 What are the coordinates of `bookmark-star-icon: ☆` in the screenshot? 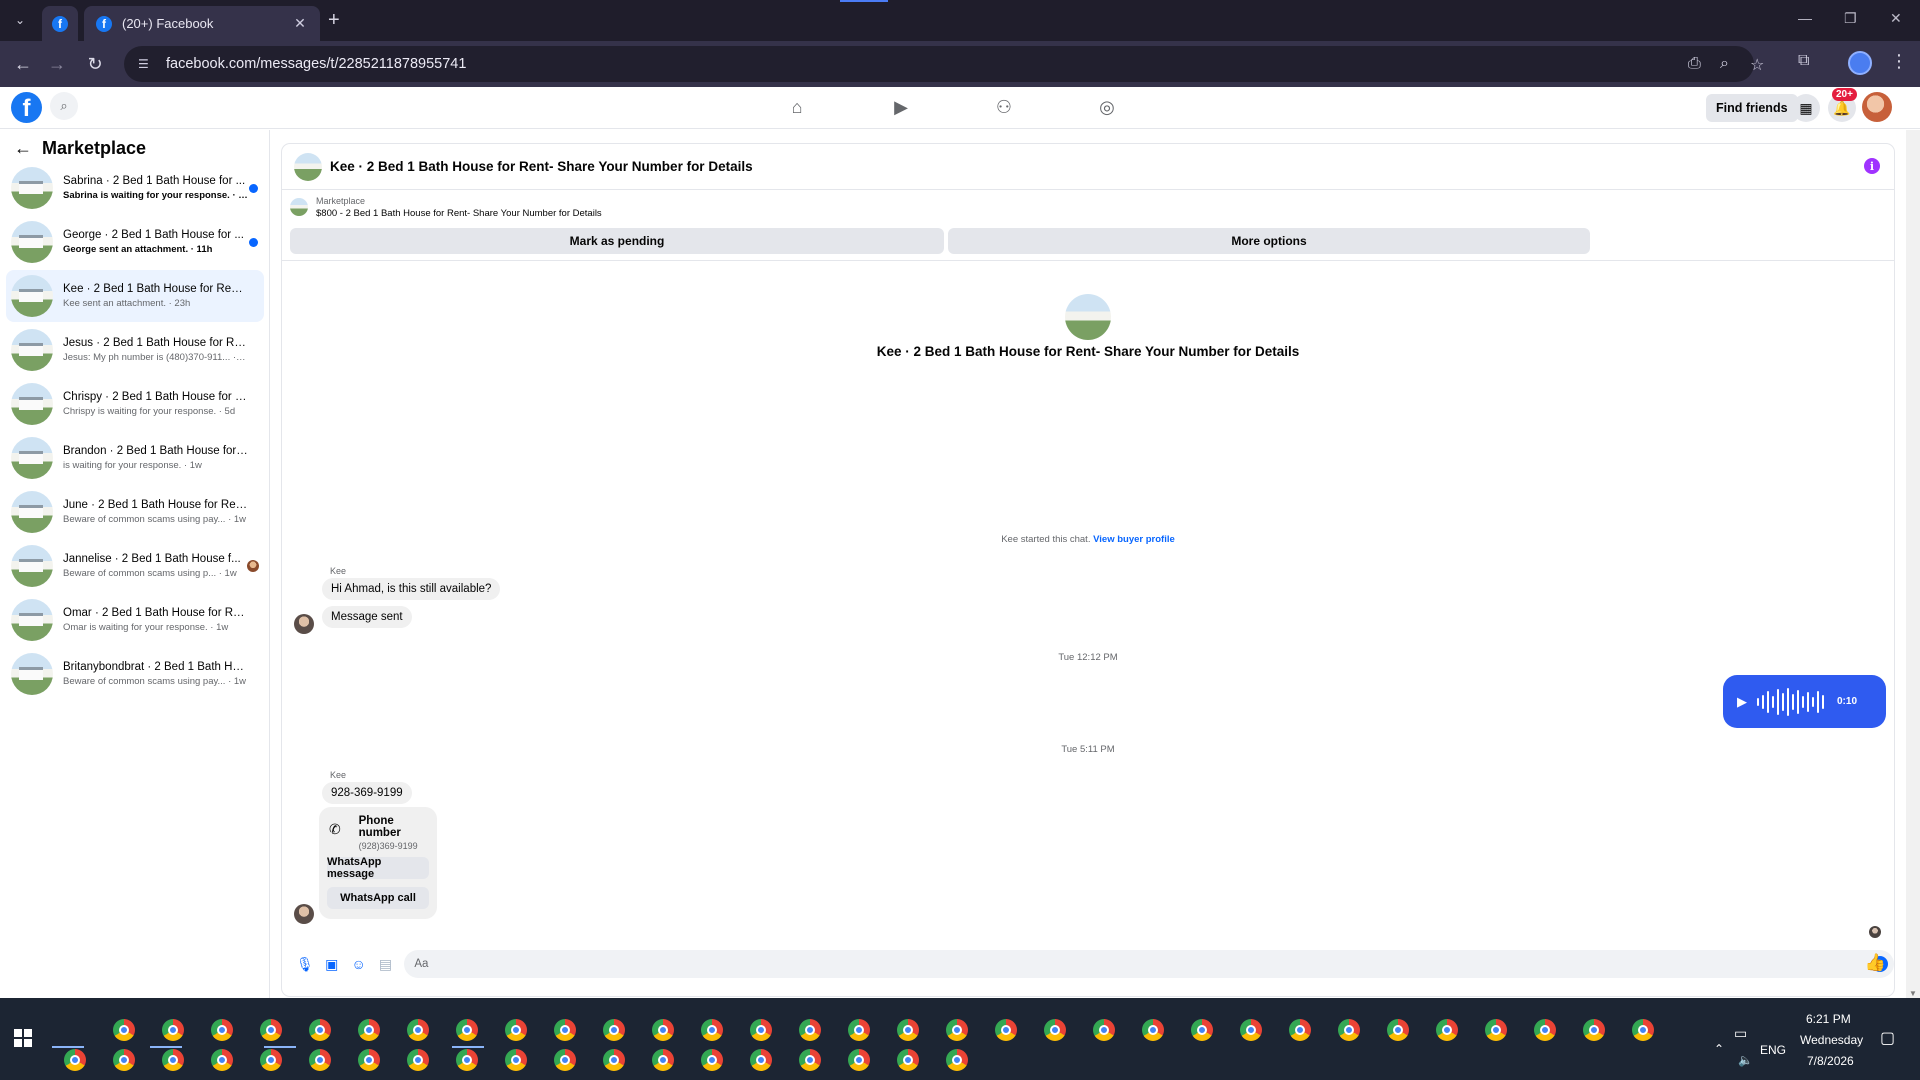 It's located at (1757, 65).